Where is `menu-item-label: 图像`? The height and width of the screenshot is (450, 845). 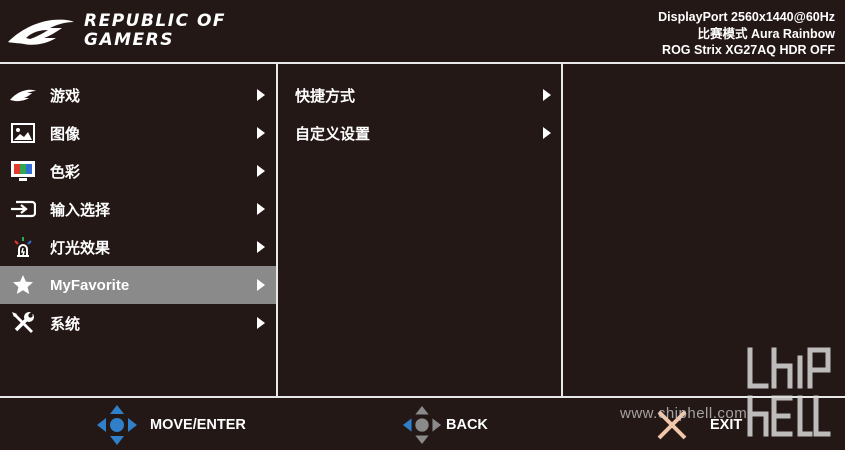 menu-item-label: 图像 is located at coordinates (65, 134).